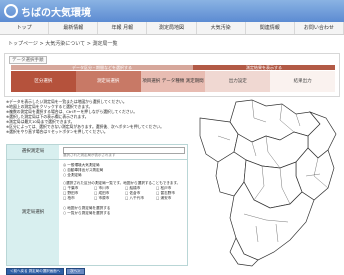 This screenshot has height=275, width=344. What do you see at coordinates (77, 198) in the screenshot?
I see `station-checkbox: □ 柏市` at bounding box center [77, 198].